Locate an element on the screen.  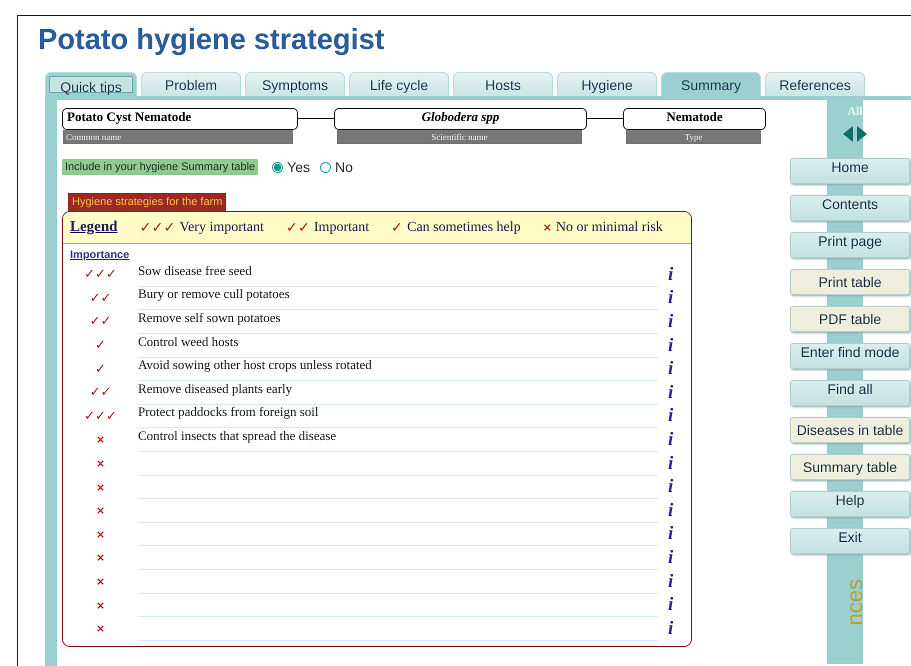
section-heading: Hygiene strategies for the farm is located at coordinates (147, 202).